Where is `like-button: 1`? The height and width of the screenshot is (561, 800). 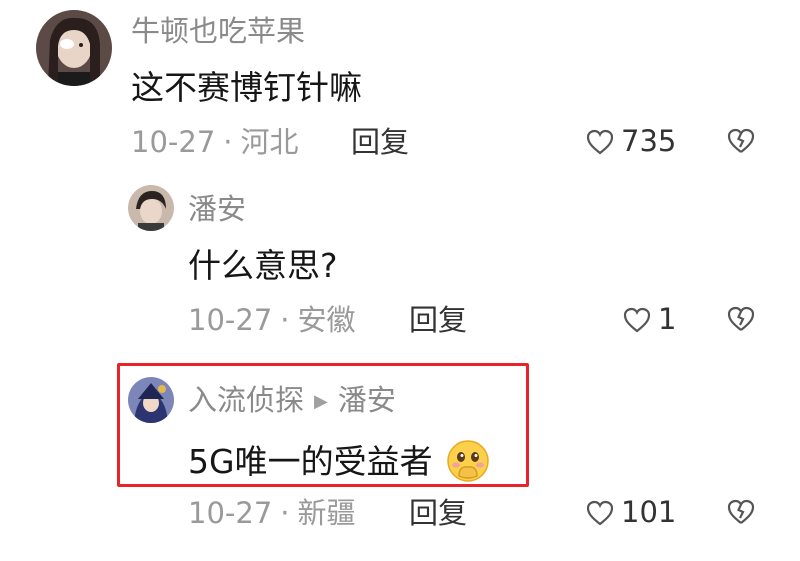
like-button: 1 is located at coordinates (649, 319).